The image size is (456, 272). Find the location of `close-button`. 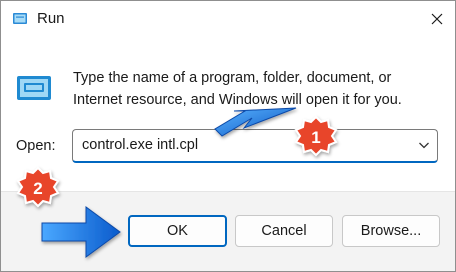

close-button is located at coordinates (437, 19).